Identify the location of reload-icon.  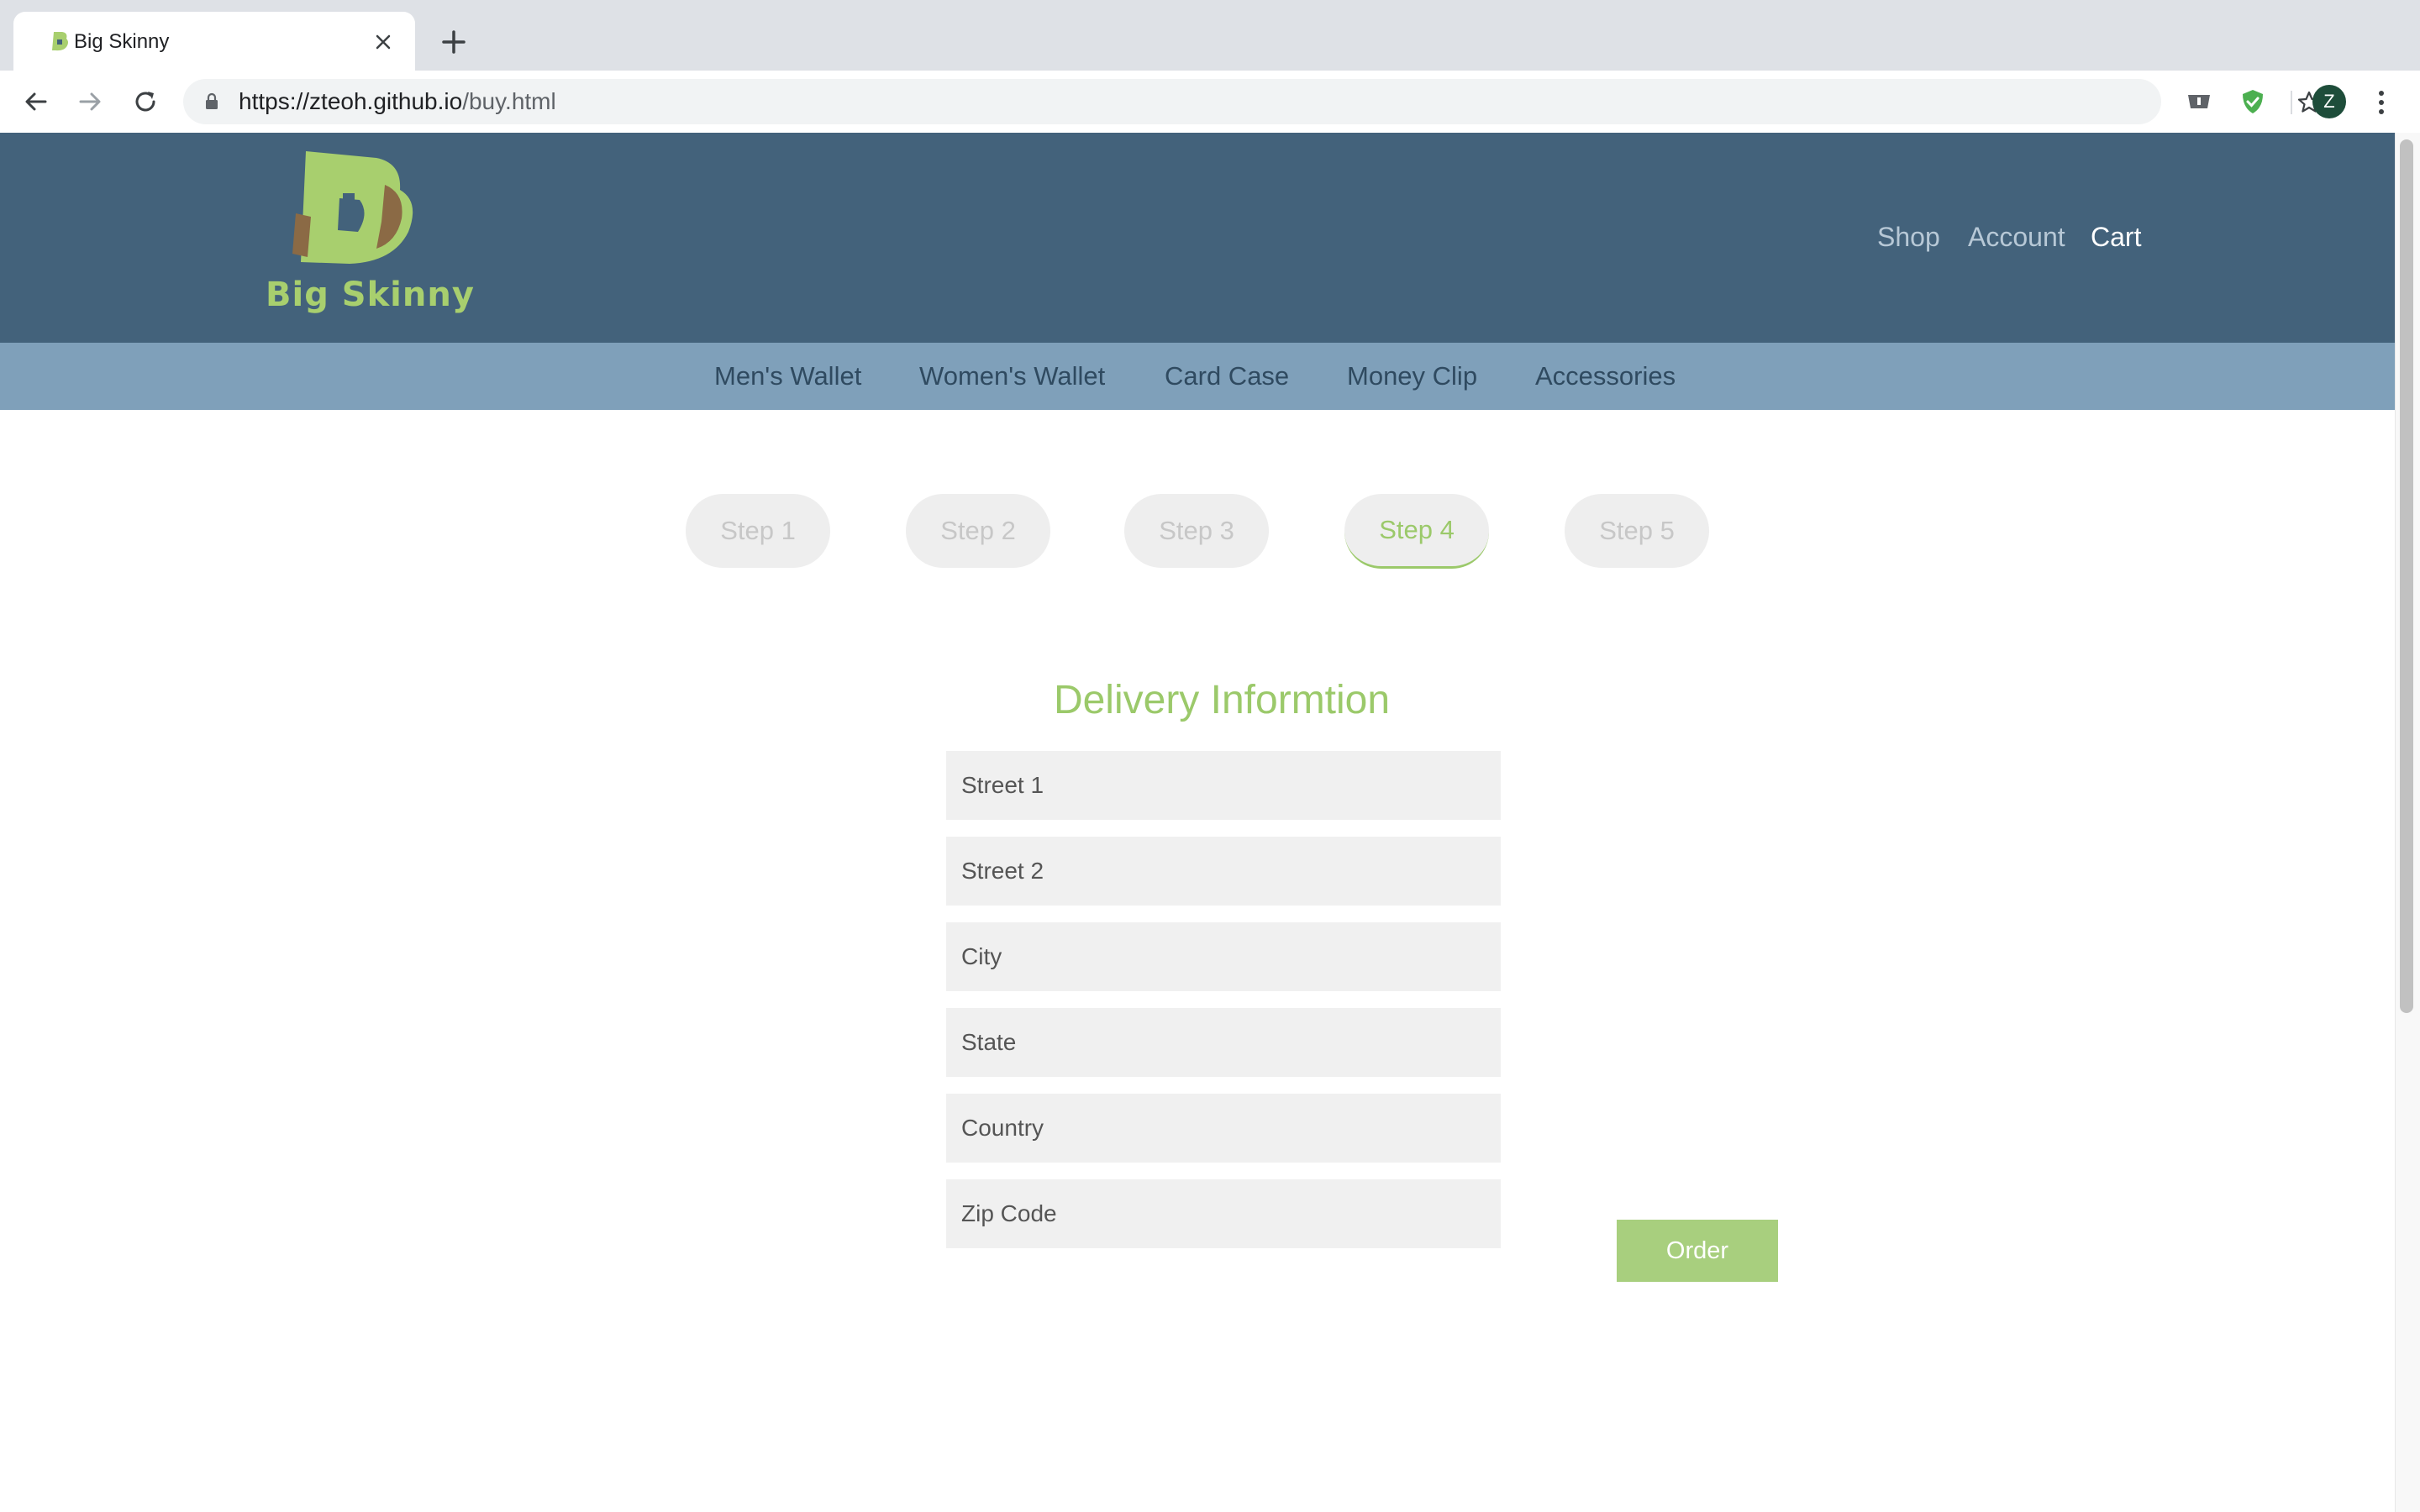
(146, 101).